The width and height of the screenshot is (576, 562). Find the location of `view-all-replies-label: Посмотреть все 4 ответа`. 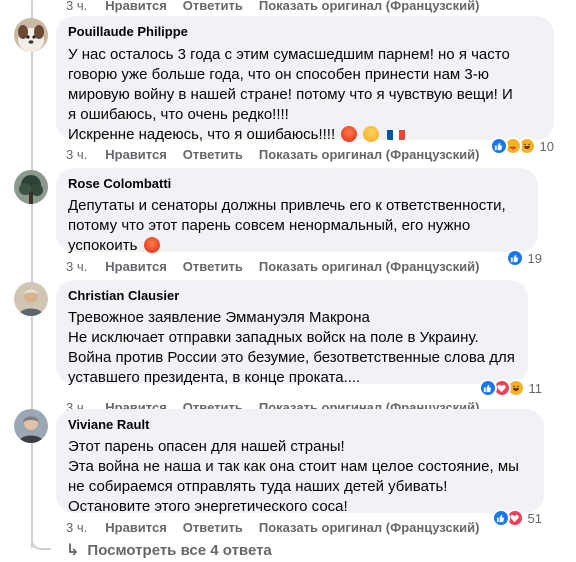

view-all-replies-label: Посмотреть все 4 ответа is located at coordinates (179, 550).